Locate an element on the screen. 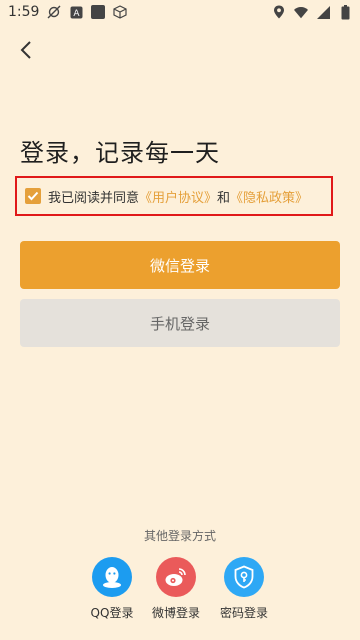 This screenshot has height=640, width=360. agreement-row: 我已阅读并同意 《用户协议》 和 《隐私政策》 is located at coordinates (174, 196).